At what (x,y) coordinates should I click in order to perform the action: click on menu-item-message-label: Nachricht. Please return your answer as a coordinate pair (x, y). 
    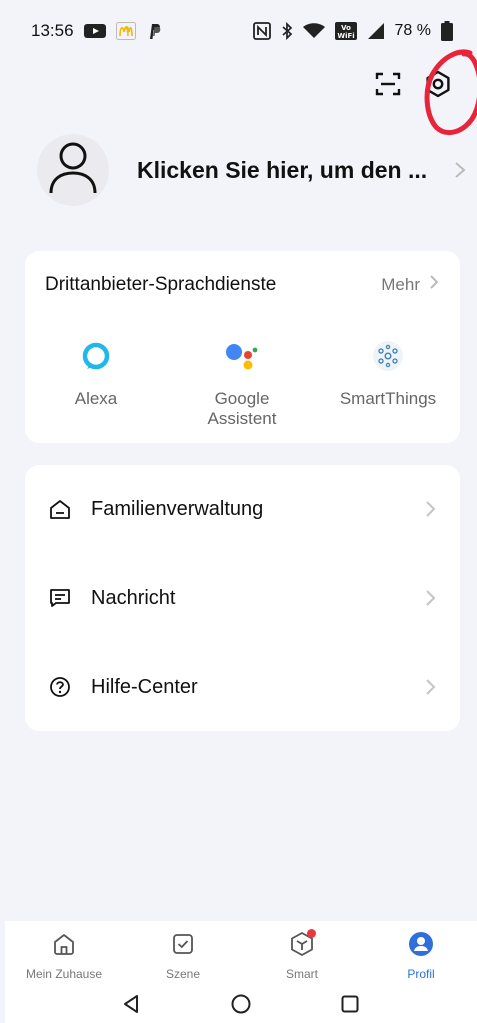
    Looking at the image, I should click on (133, 597).